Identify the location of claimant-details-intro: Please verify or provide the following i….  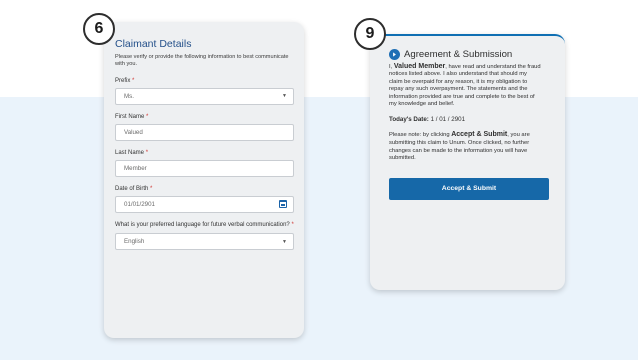
(202, 61).